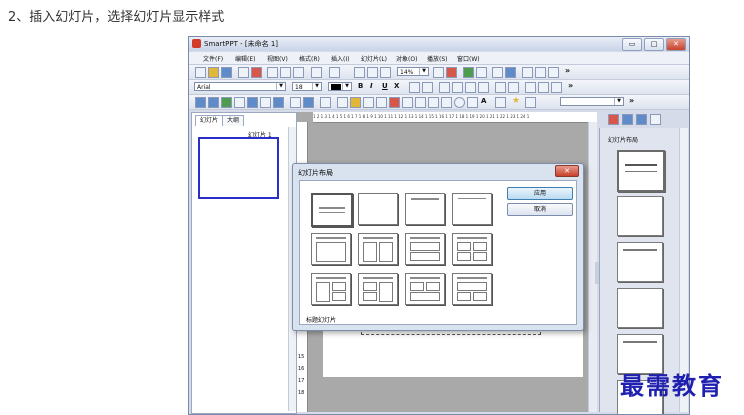 The height and width of the screenshot is (415, 744). I want to click on tab-outline: 大纲, so click(233, 120).